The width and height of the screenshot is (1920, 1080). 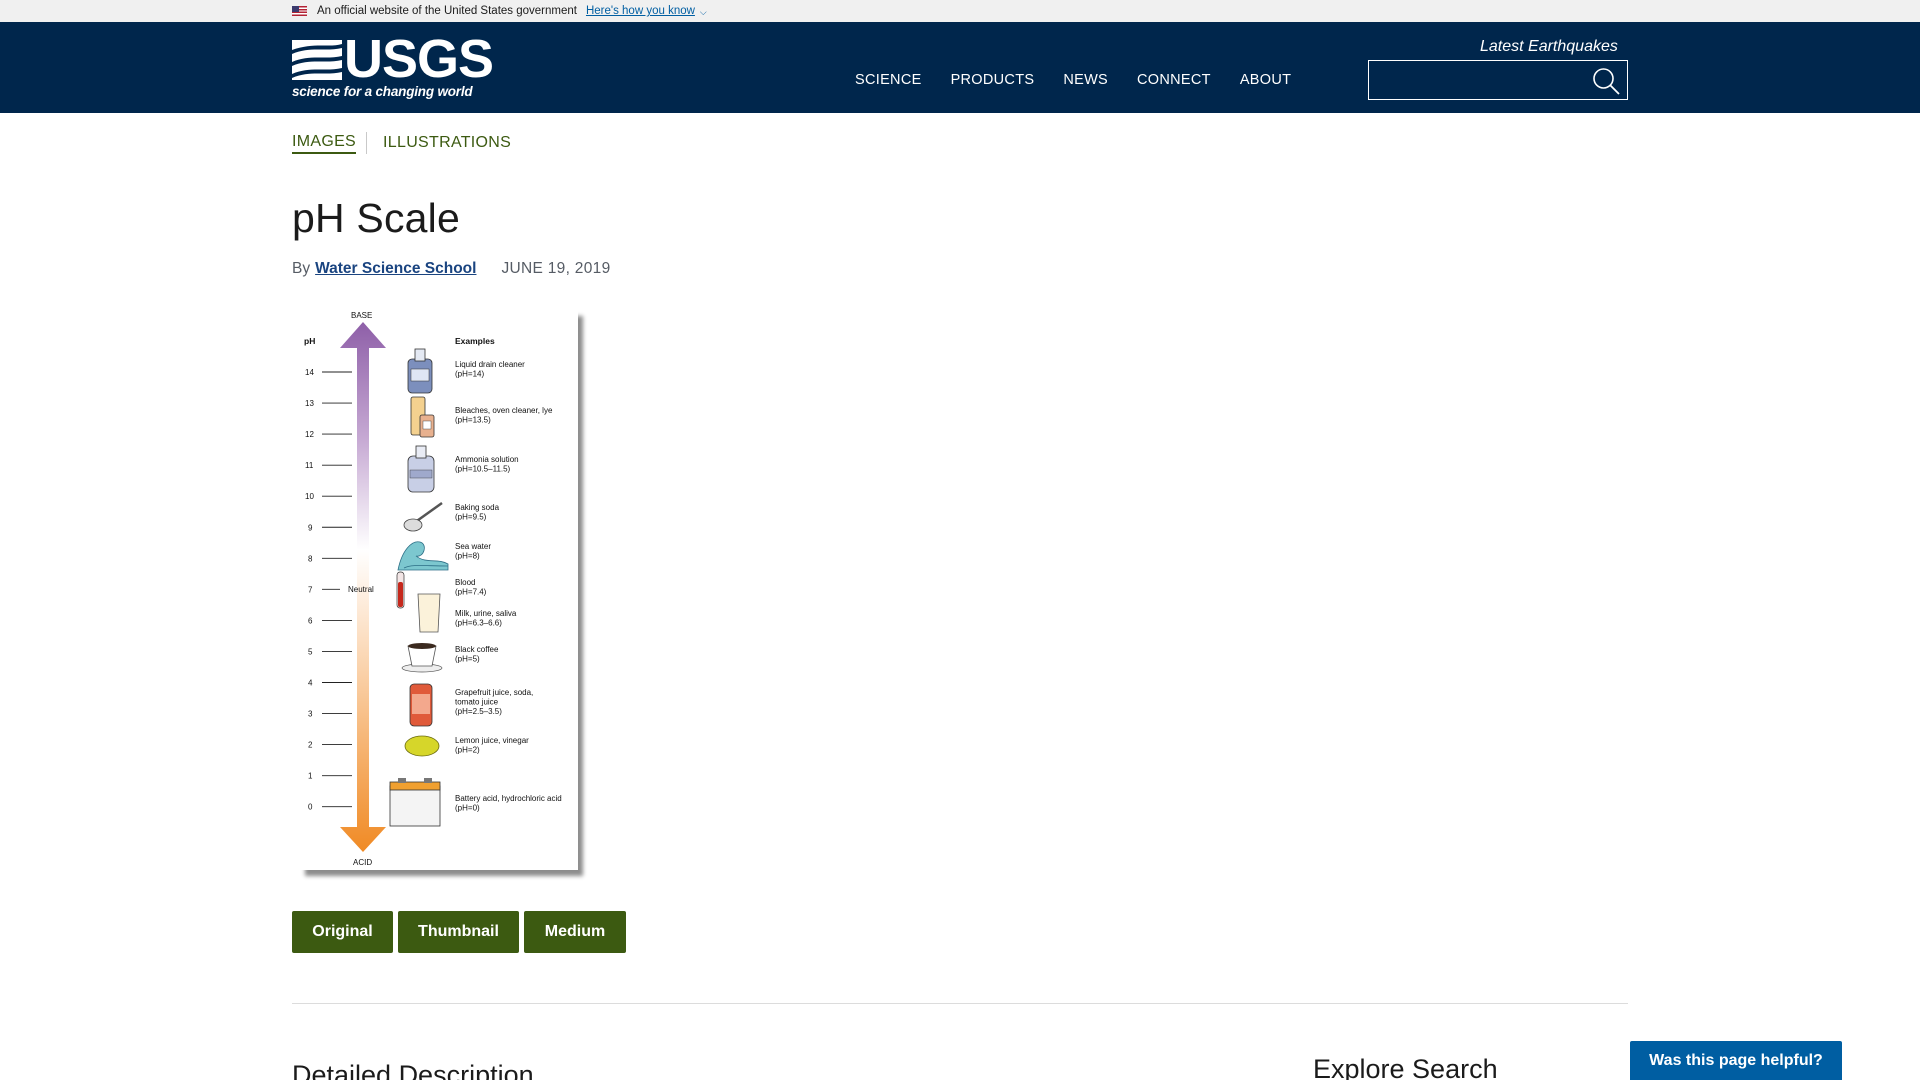 I want to click on ph-example-text: (pH=10.5–11.5), so click(x=483, y=469).